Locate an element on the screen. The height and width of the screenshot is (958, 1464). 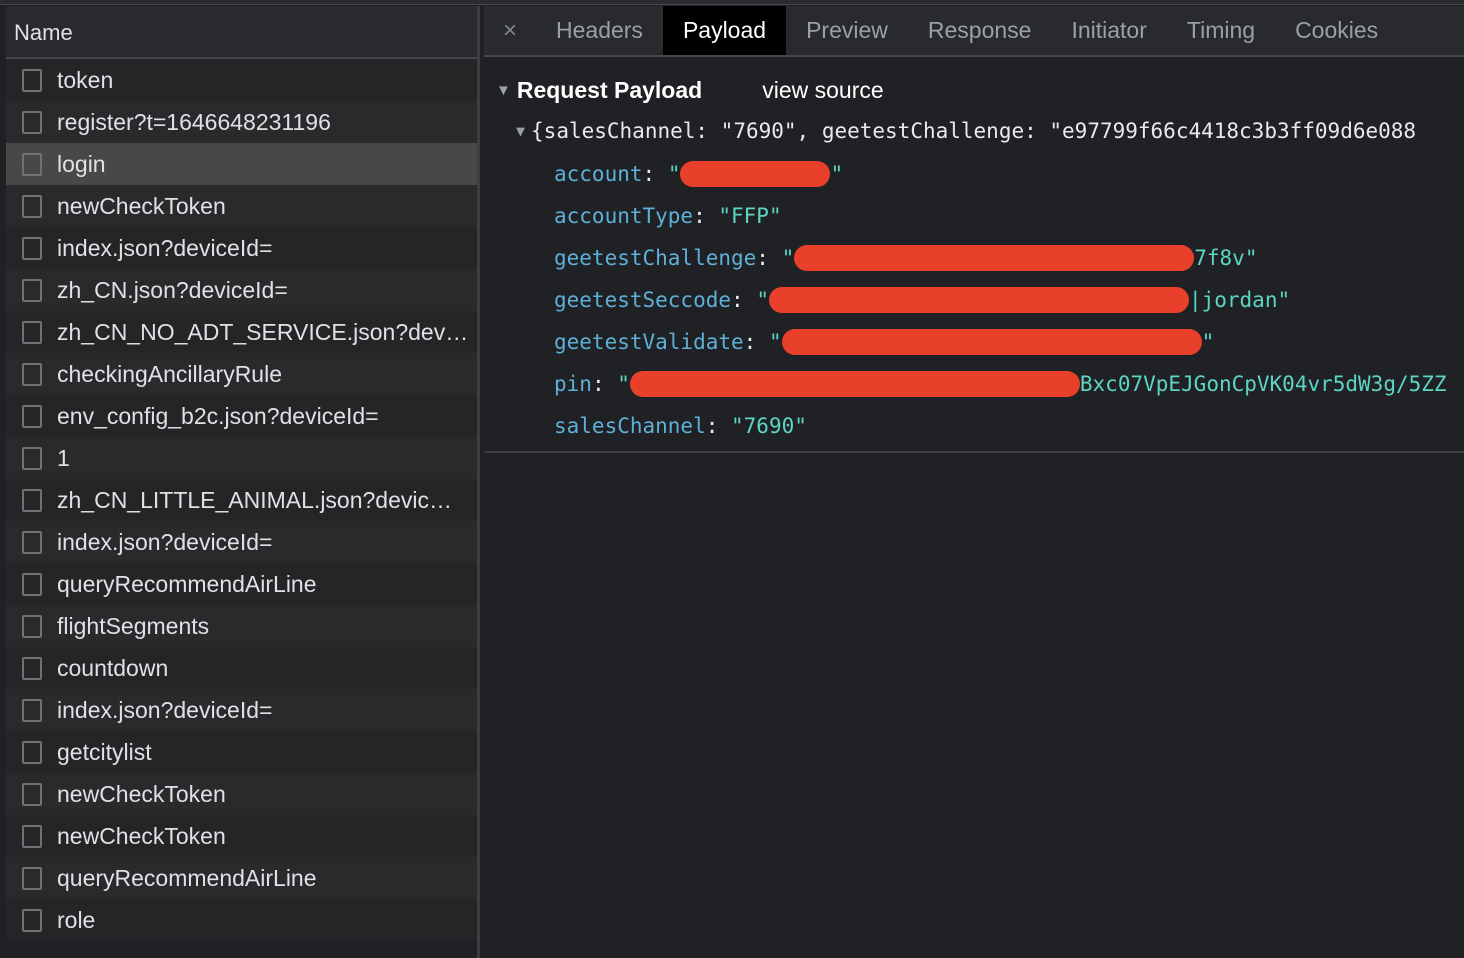
tab-initiator: Initiator is located at coordinates (1108, 30).